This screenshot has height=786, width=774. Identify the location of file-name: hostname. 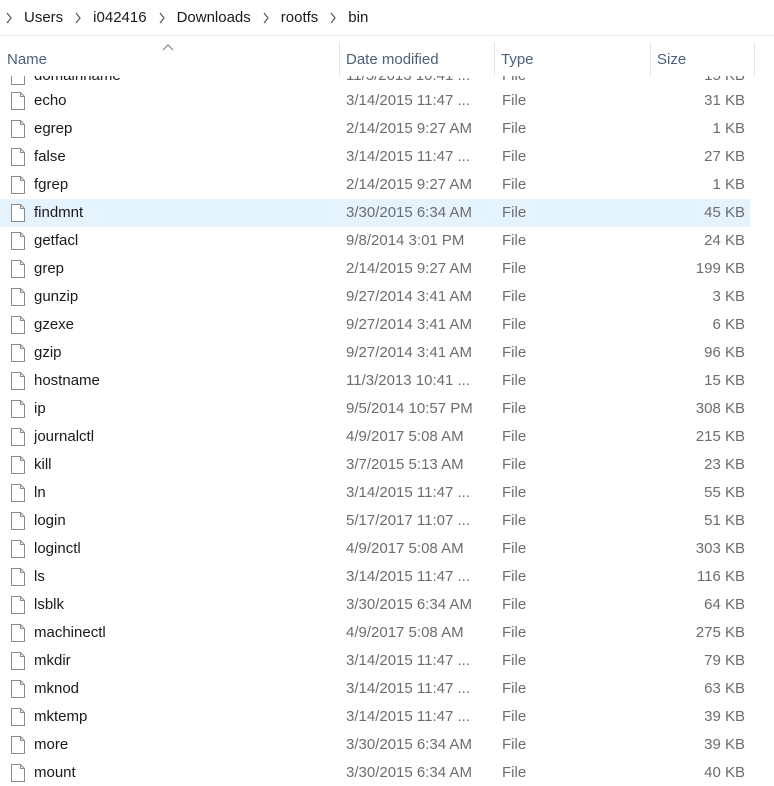
(67, 380).